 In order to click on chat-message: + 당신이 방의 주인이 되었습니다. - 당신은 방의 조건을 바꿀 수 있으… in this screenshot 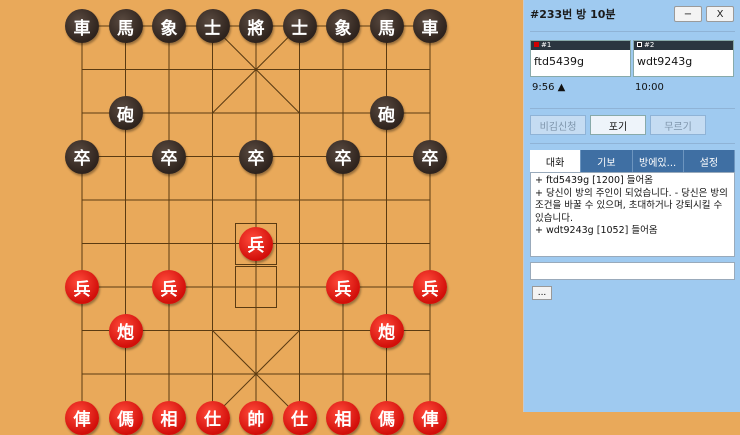, I will do `click(631, 205)`.